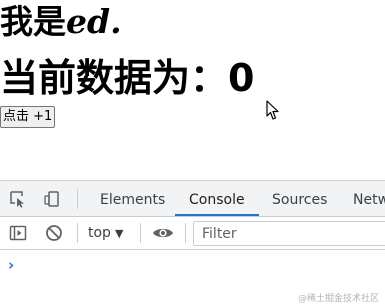  What do you see at coordinates (33, 21) in the screenshot?
I see `title-prefix: 我是` at bounding box center [33, 21].